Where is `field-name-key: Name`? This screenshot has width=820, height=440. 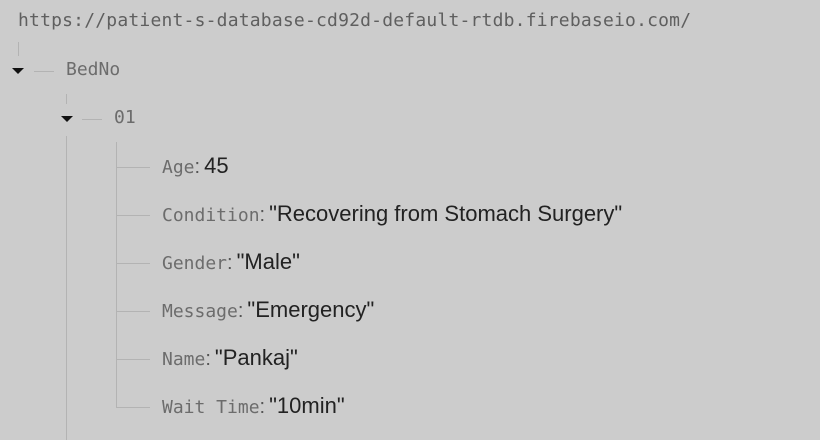 field-name-key: Name is located at coordinates (184, 359).